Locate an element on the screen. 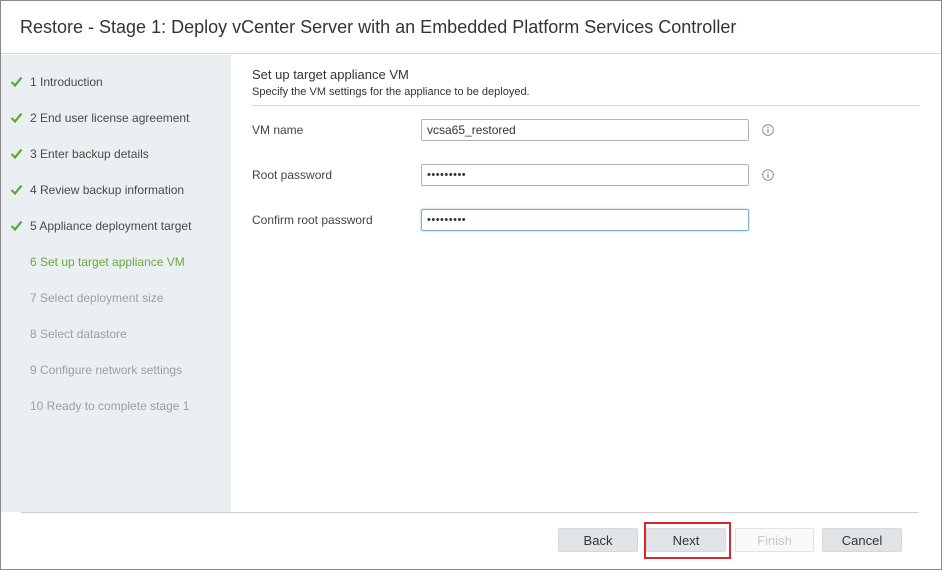 Image resolution: width=942 pixels, height=570 pixels. page-heading: Set up target appliance VM is located at coordinates (330, 74).